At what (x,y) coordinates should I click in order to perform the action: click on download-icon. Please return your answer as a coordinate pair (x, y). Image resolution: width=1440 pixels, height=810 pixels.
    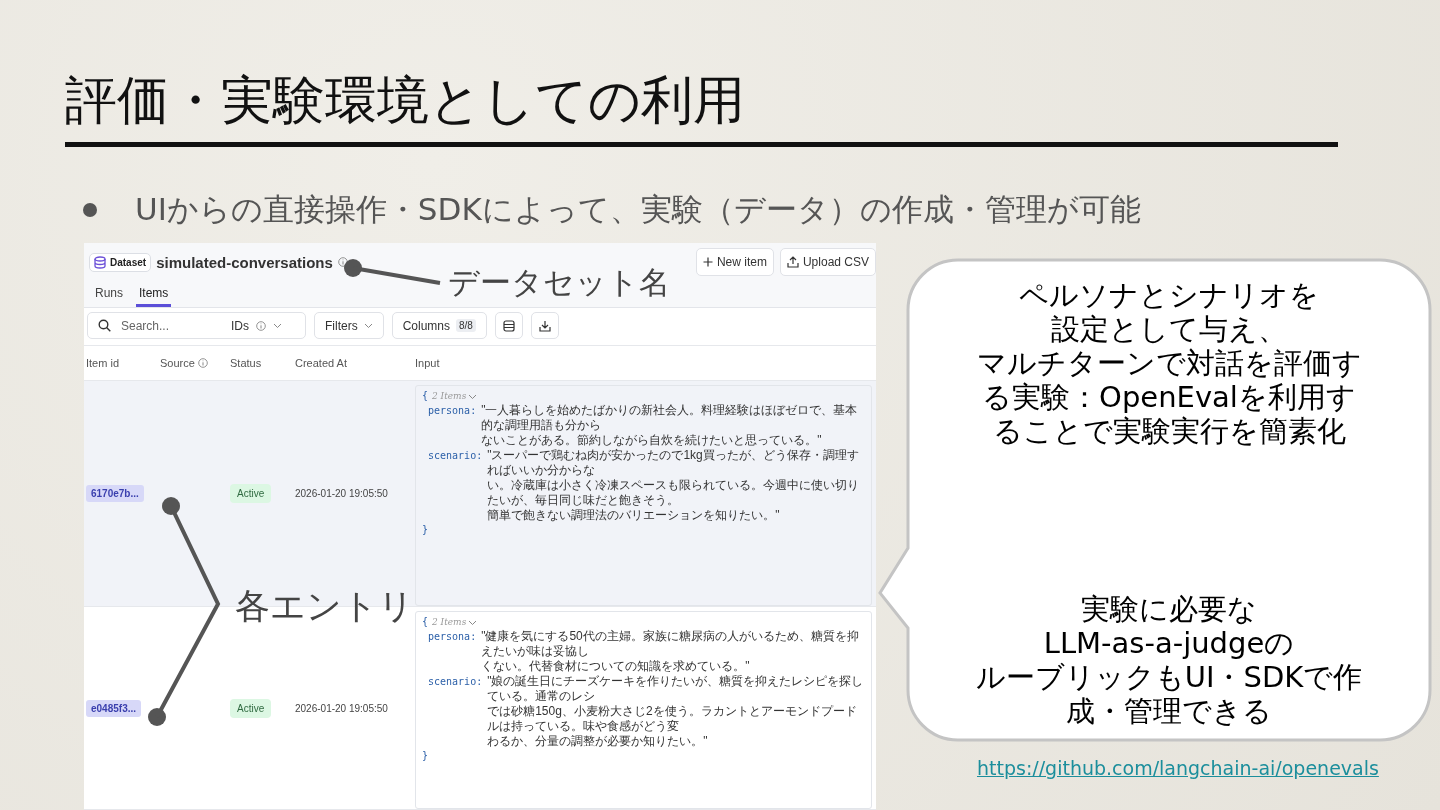
    Looking at the image, I should click on (544, 325).